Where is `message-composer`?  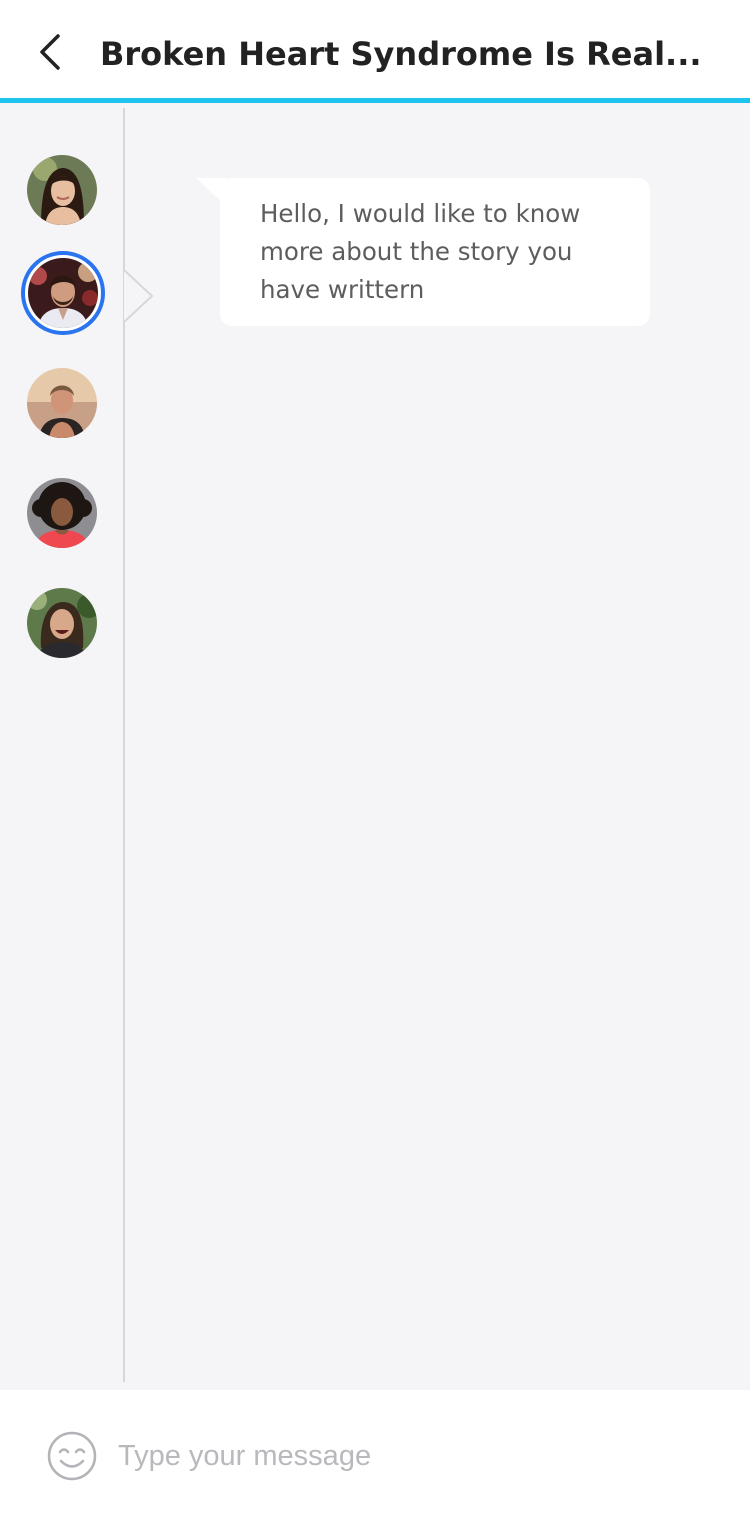 message-composer is located at coordinates (375, 1455).